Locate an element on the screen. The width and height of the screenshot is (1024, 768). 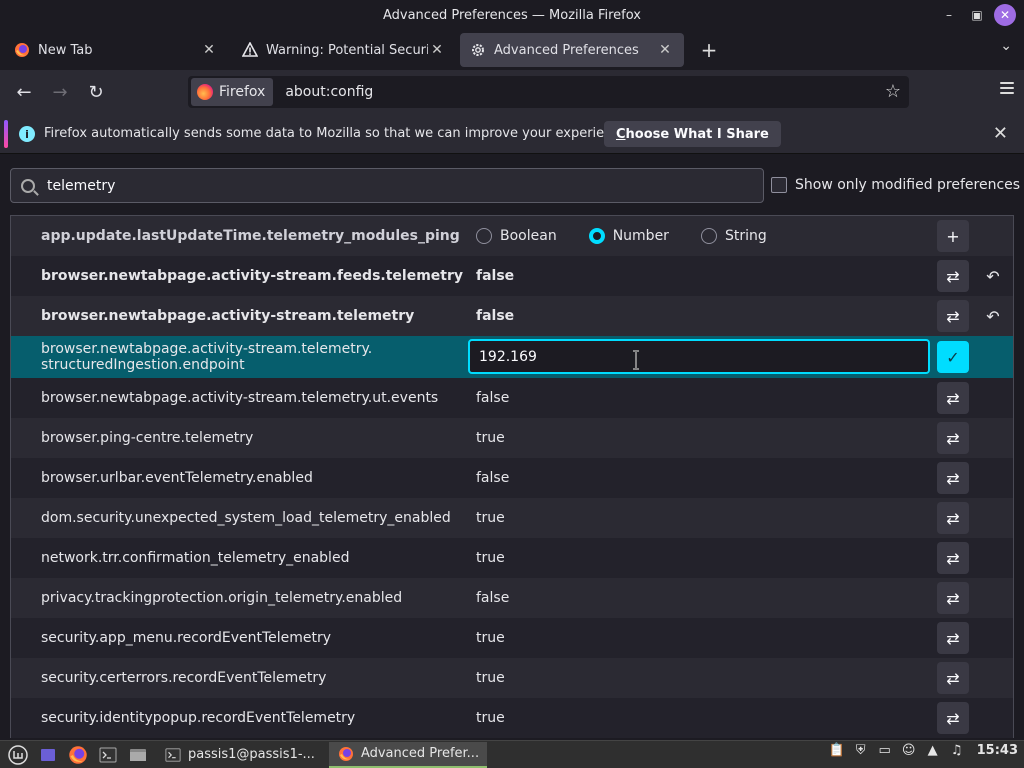
user-icon: ☺ is located at coordinates (909, 750).